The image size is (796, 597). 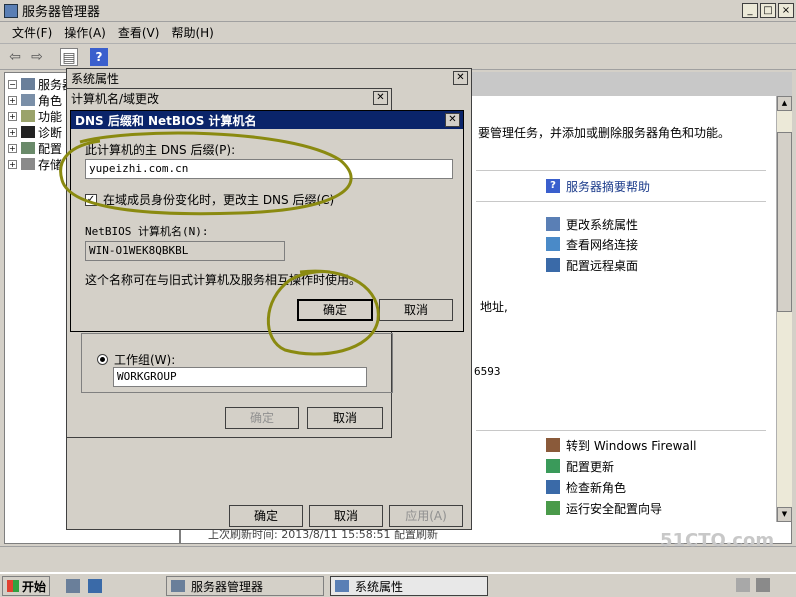 I want to click on quicklaunch-desktop-icon, so click(x=95, y=586).